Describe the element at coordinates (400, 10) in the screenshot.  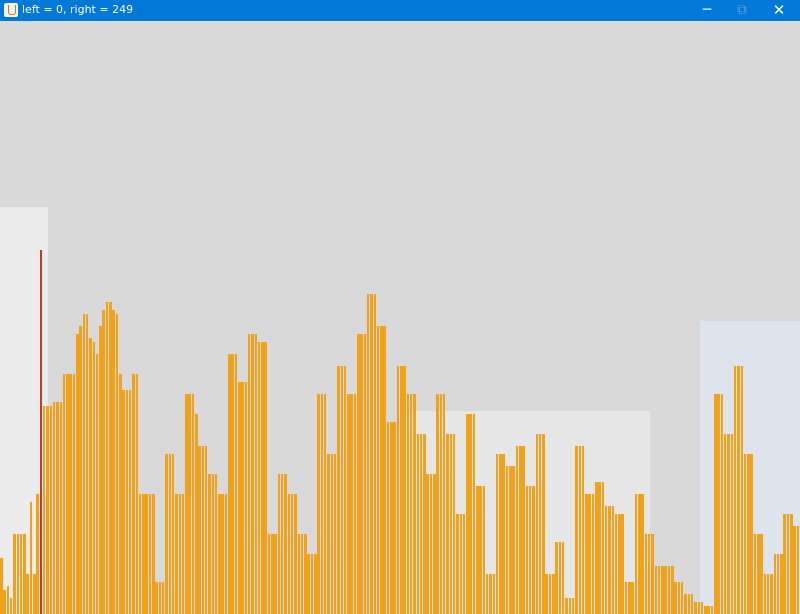
I see `title-bar: left = 0, right = 249 ─ ⧉ ✕` at that location.